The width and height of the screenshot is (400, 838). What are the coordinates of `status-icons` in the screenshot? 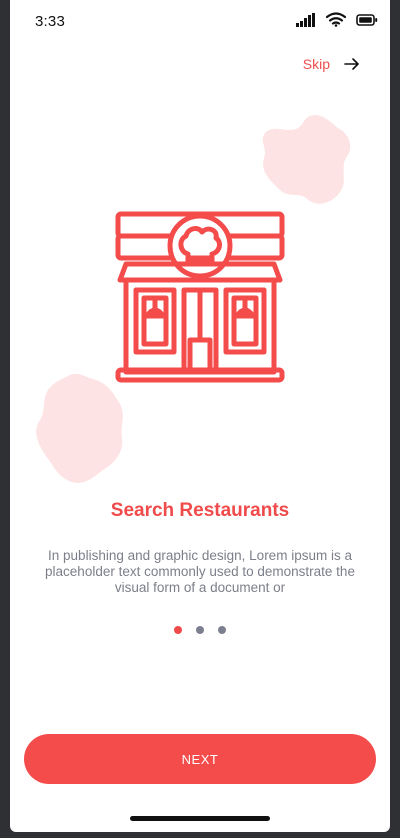 It's located at (337, 19).